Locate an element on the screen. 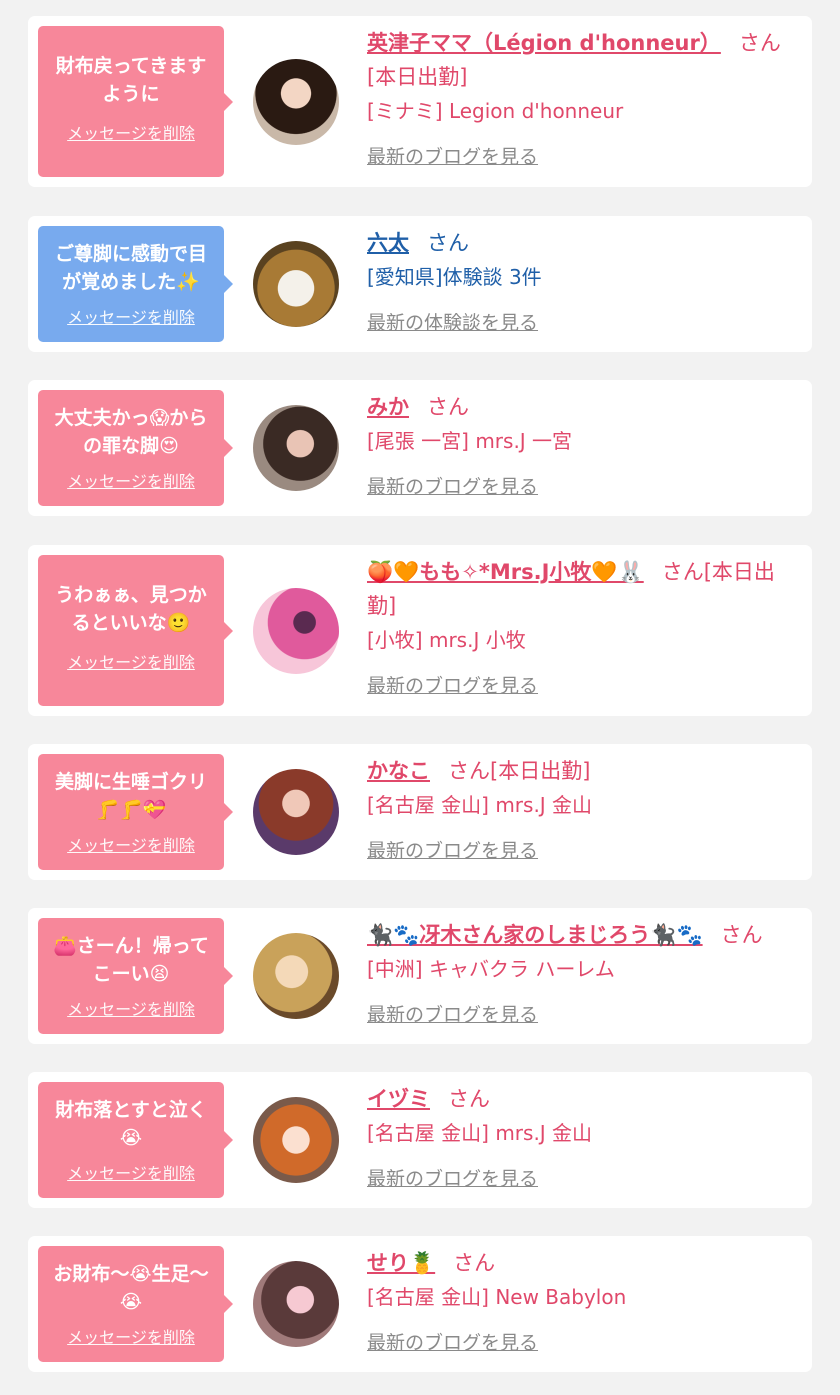  shop-label: [中洲] キャバクラ ハーレム is located at coordinates (491, 969).